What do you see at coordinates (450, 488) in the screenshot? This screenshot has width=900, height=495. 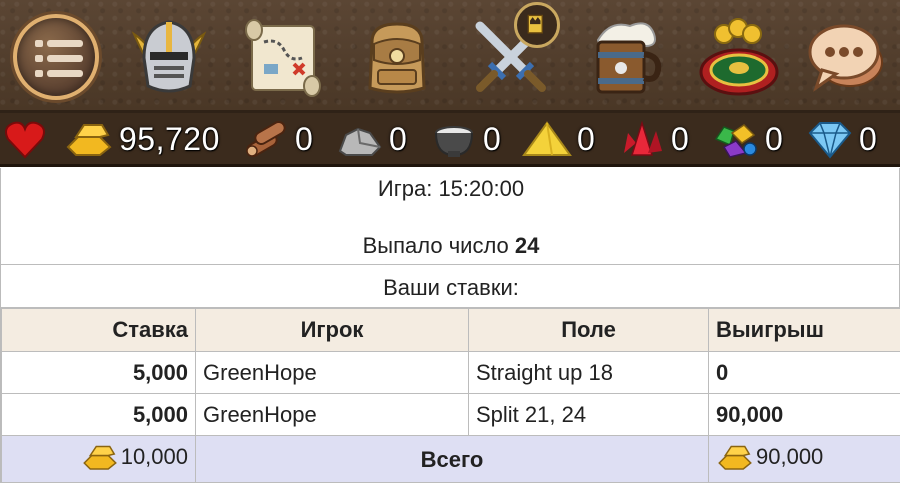 I see `bottom-strip` at bounding box center [450, 488].